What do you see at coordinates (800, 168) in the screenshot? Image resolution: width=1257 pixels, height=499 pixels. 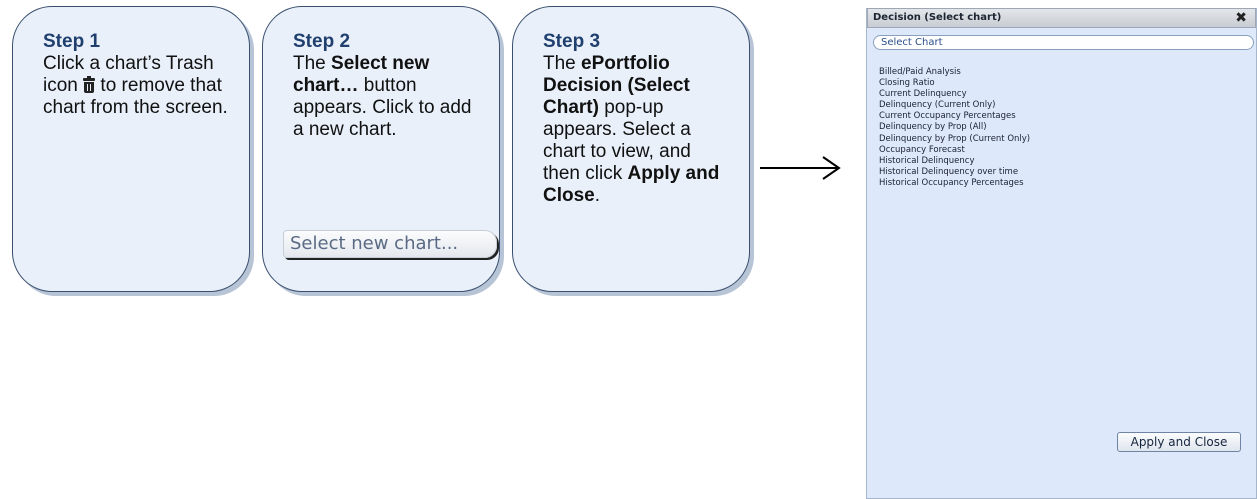 I see `right-arrow-icon` at bounding box center [800, 168].